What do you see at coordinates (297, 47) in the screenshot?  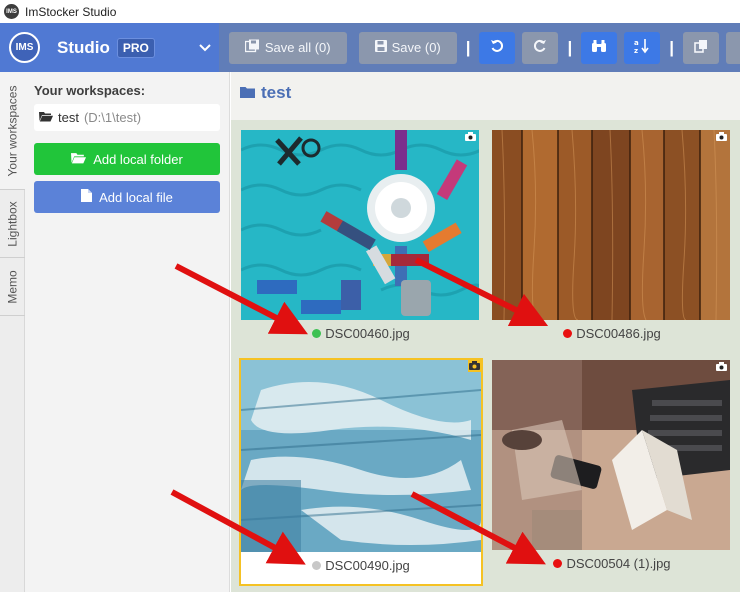 I see `save-all-label: Save all (0)` at bounding box center [297, 47].